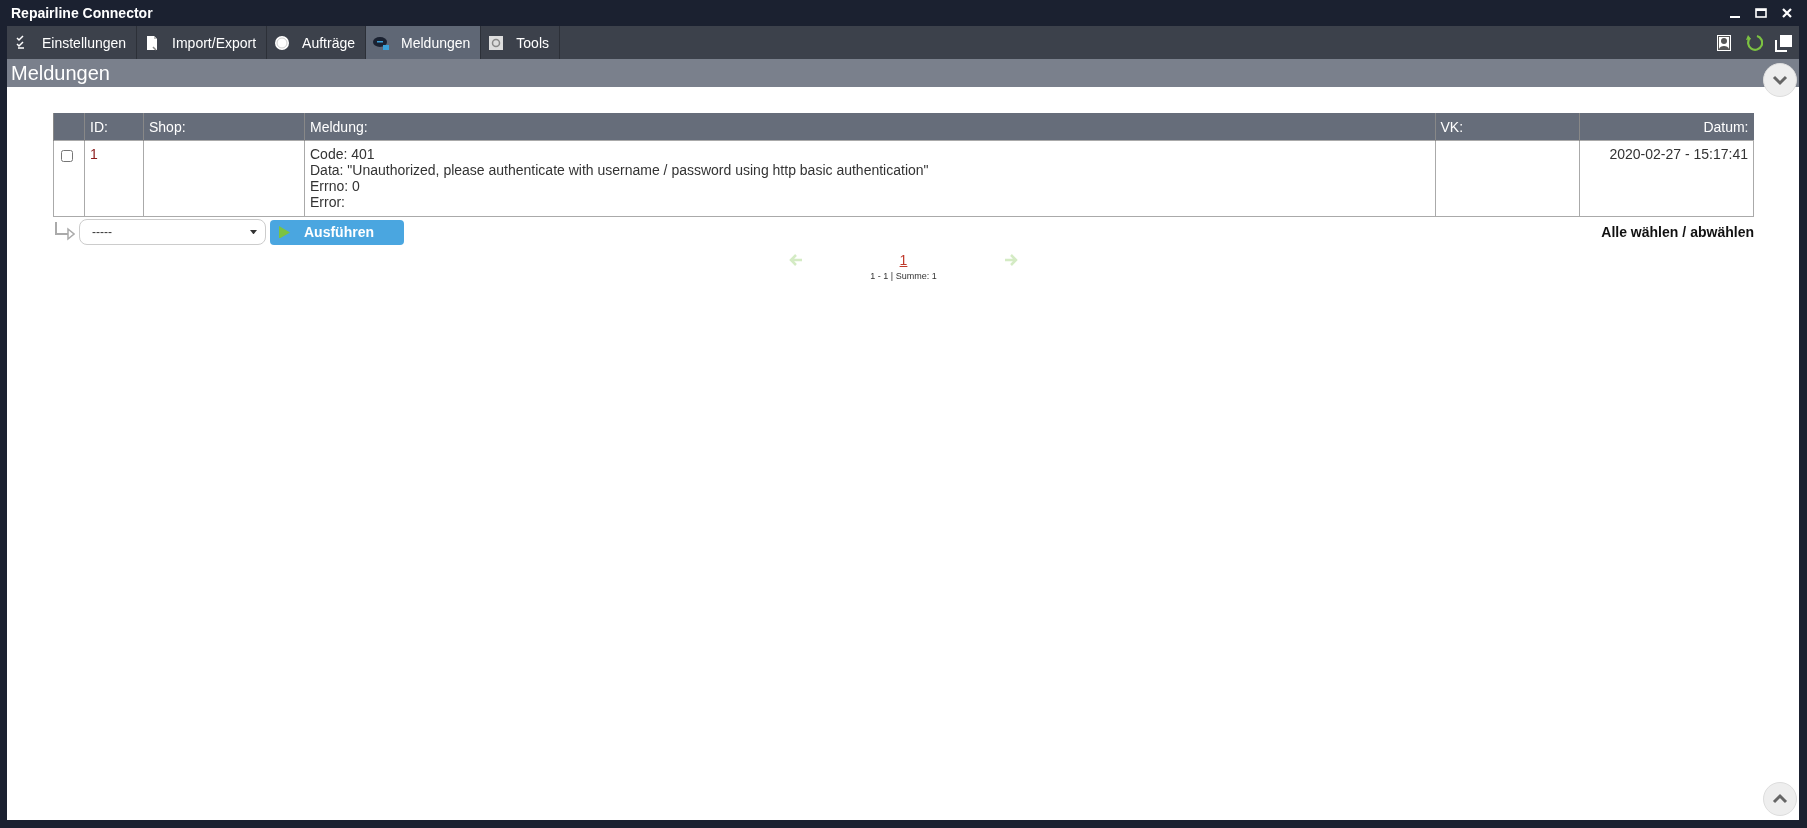  I want to click on column-header: VK:, so click(1507, 127).